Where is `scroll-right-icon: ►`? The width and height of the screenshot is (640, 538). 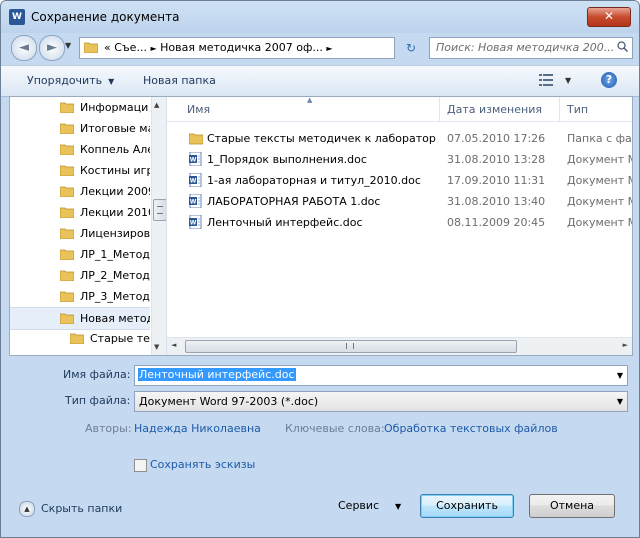 scroll-right-icon: ► is located at coordinates (625, 345).